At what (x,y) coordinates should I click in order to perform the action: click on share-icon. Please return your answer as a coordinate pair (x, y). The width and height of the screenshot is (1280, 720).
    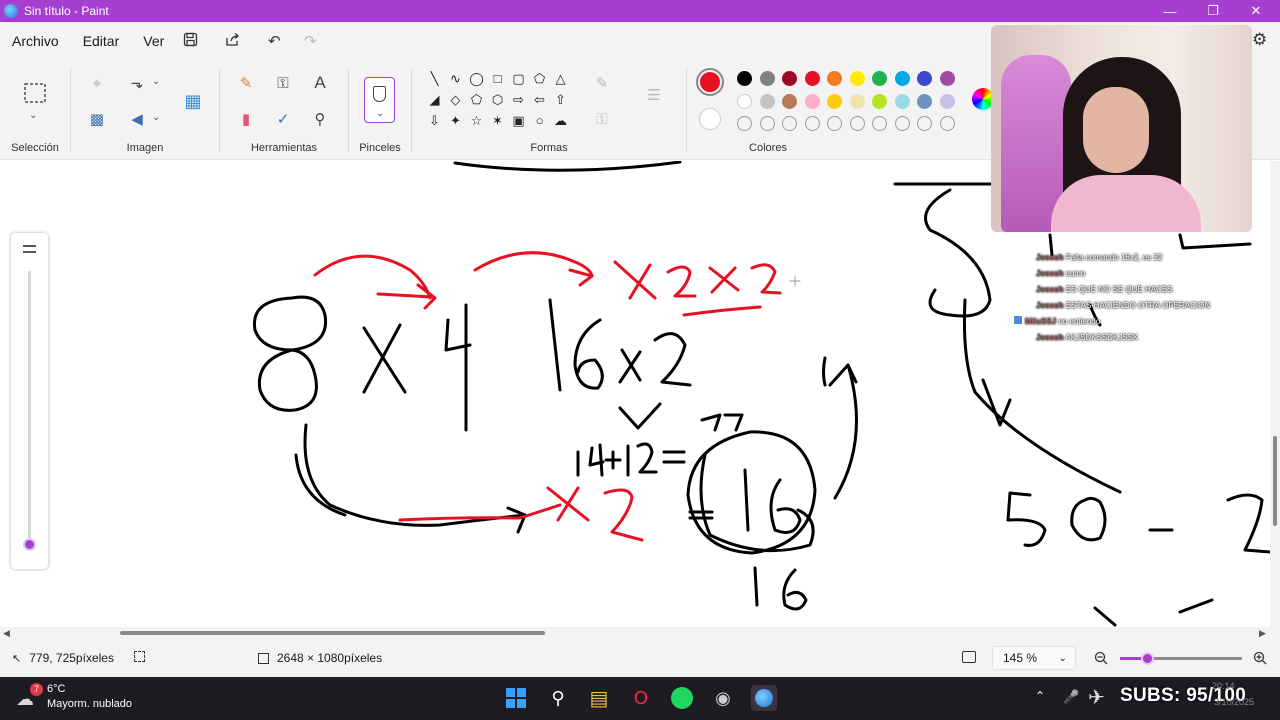
    Looking at the image, I should click on (232, 41).